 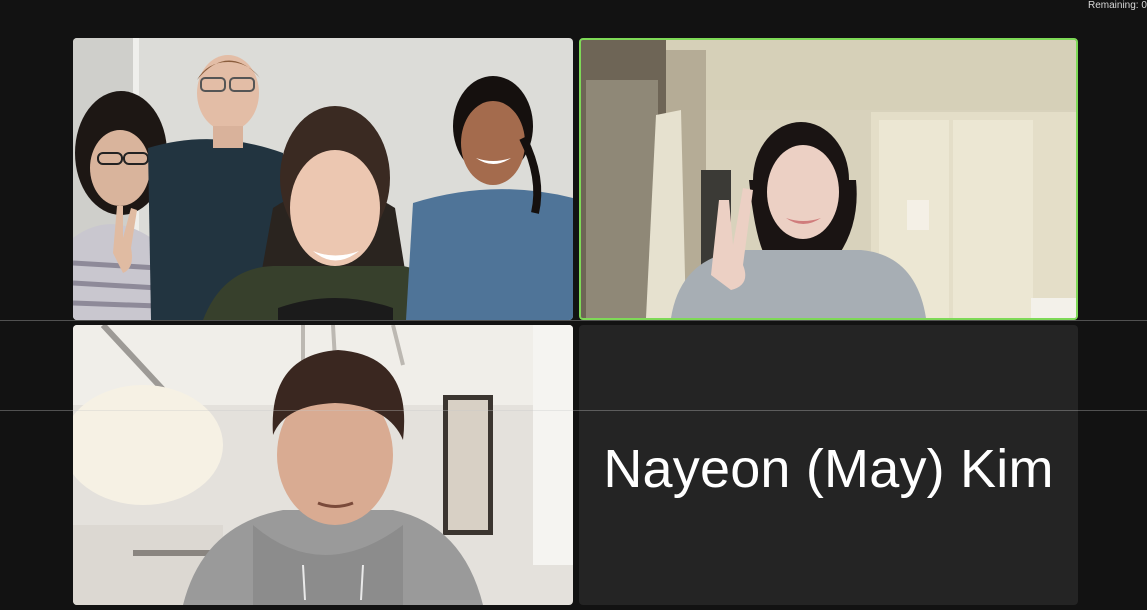 I want to click on participant-name-label: Nayeon (May) Kim, so click(x=828, y=469).